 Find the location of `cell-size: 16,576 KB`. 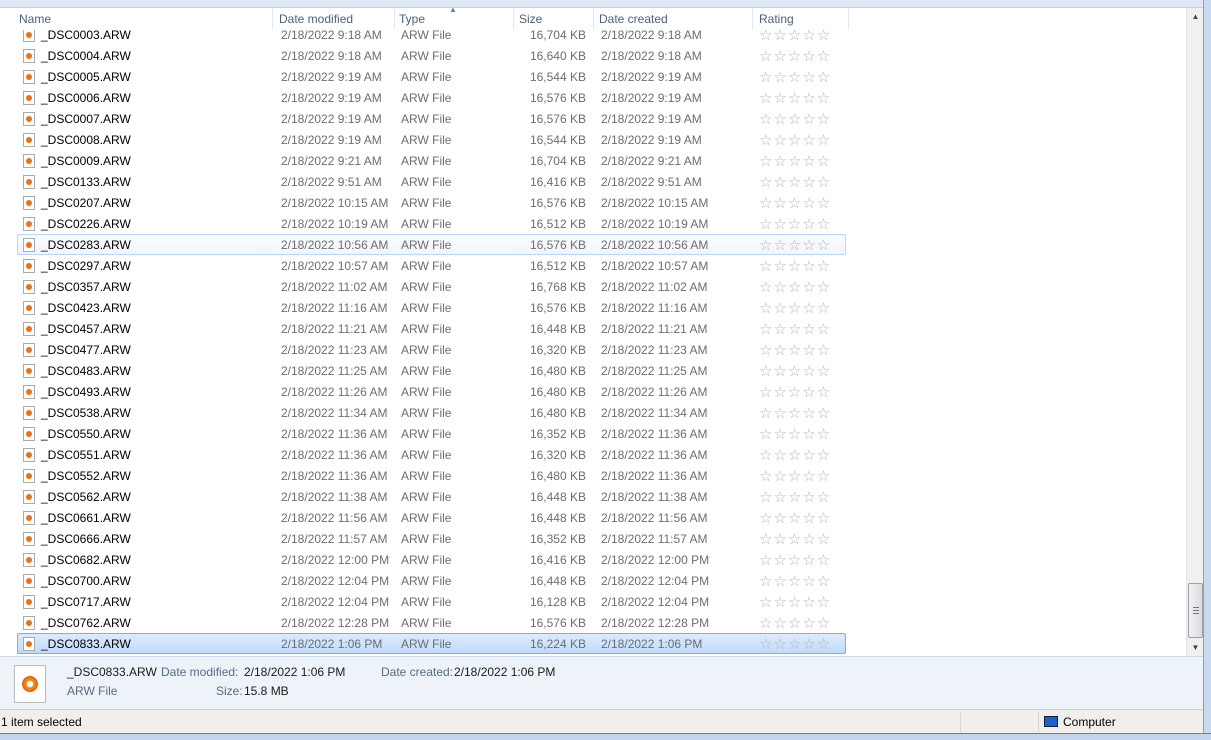

cell-size: 16,576 KB is located at coordinates (557, 623).